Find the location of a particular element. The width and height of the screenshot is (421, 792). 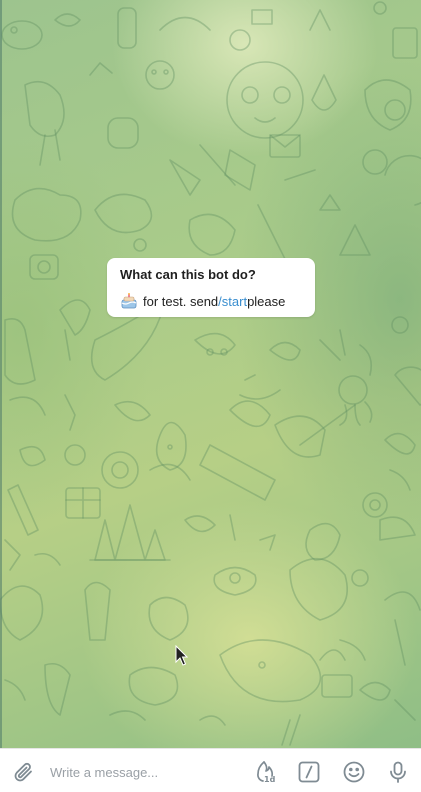

message-composer: 1d is located at coordinates (210, 770).